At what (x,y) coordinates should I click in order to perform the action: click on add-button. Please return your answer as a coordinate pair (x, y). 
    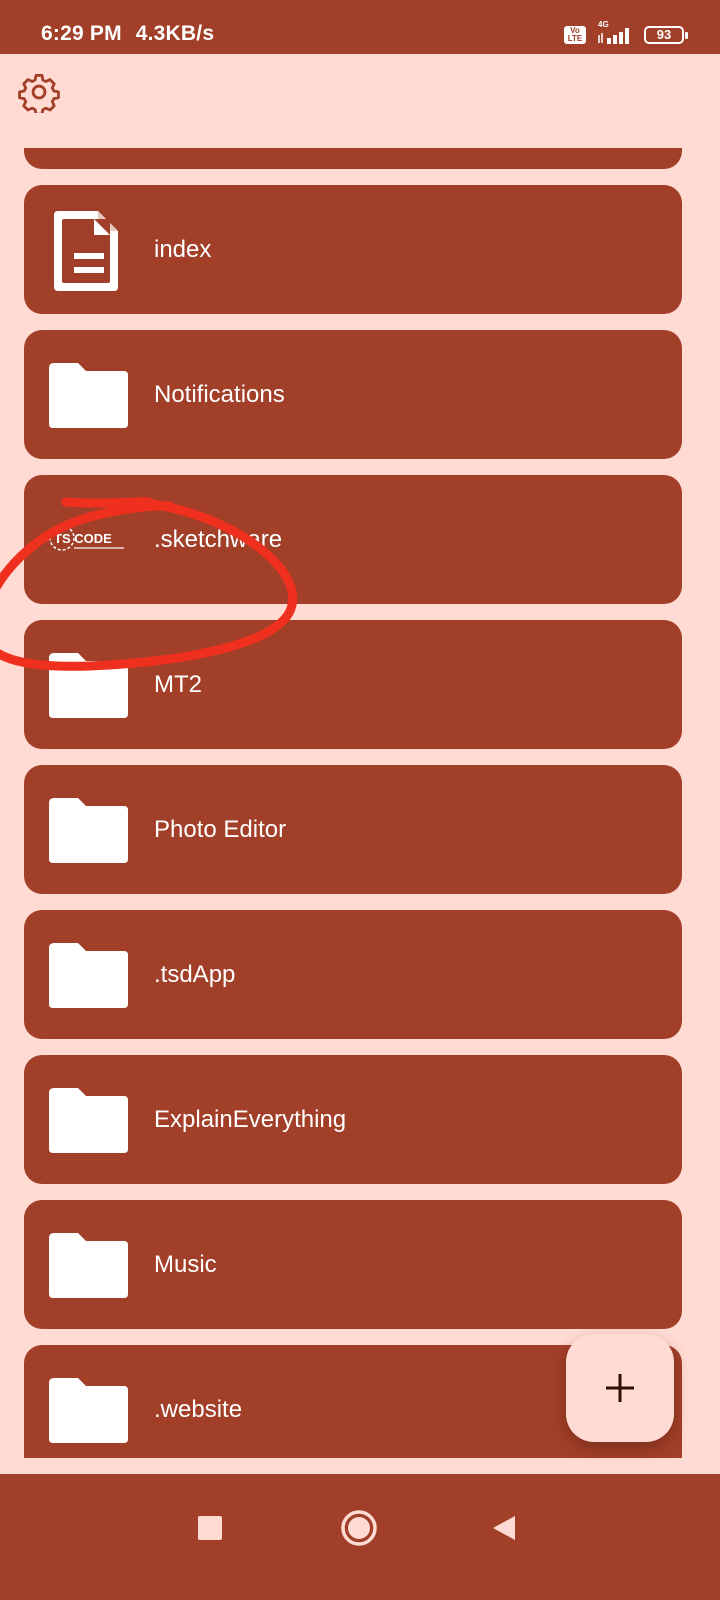
    Looking at the image, I should click on (620, 1388).